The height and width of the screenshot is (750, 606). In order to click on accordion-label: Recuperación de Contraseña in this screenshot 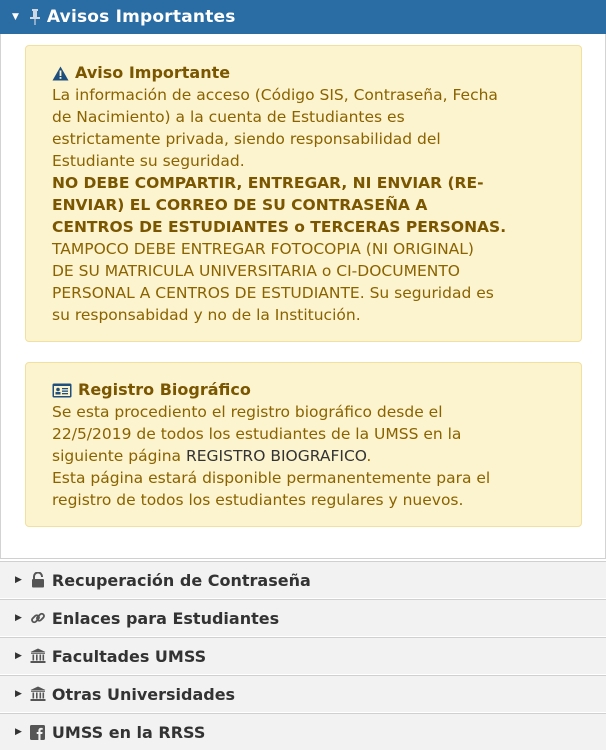, I will do `click(181, 580)`.